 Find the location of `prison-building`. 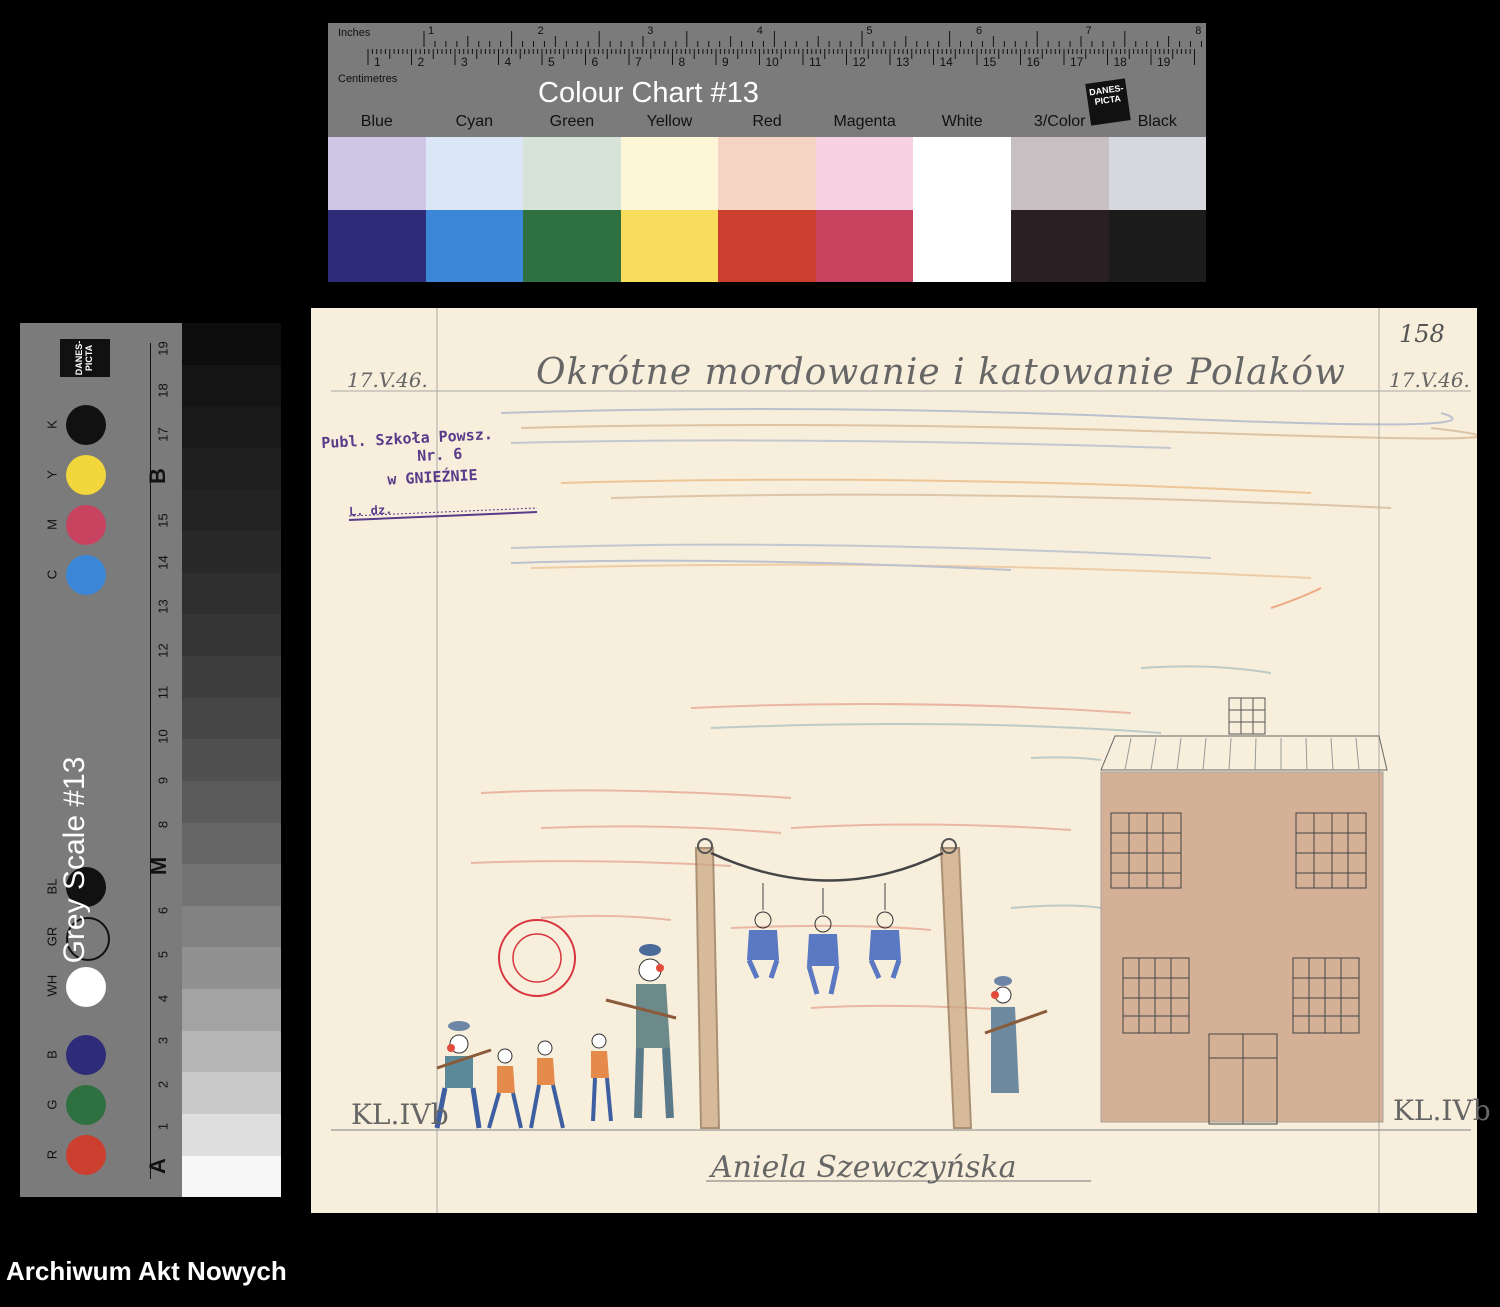

prison-building is located at coordinates (1244, 911).